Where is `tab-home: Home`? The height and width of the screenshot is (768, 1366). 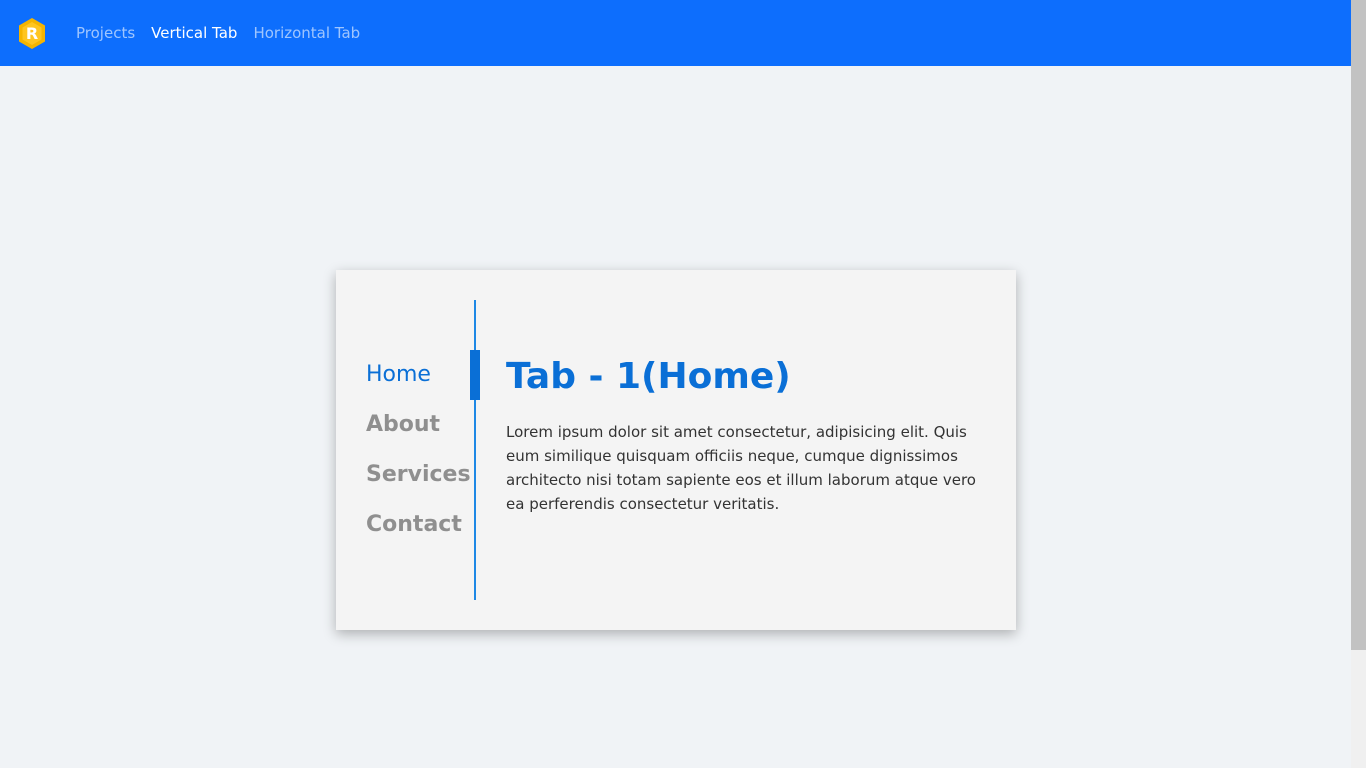 tab-home: Home is located at coordinates (421, 375).